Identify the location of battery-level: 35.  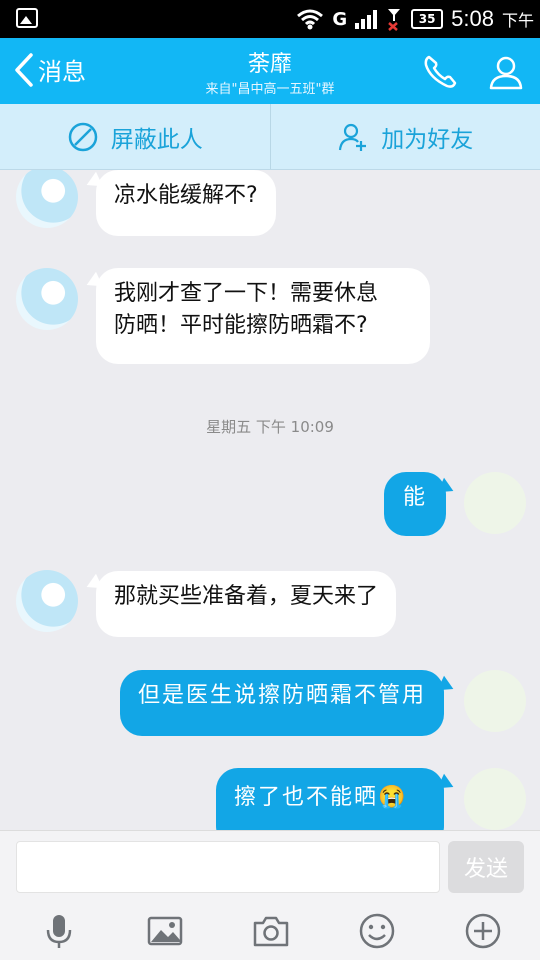
(427, 19).